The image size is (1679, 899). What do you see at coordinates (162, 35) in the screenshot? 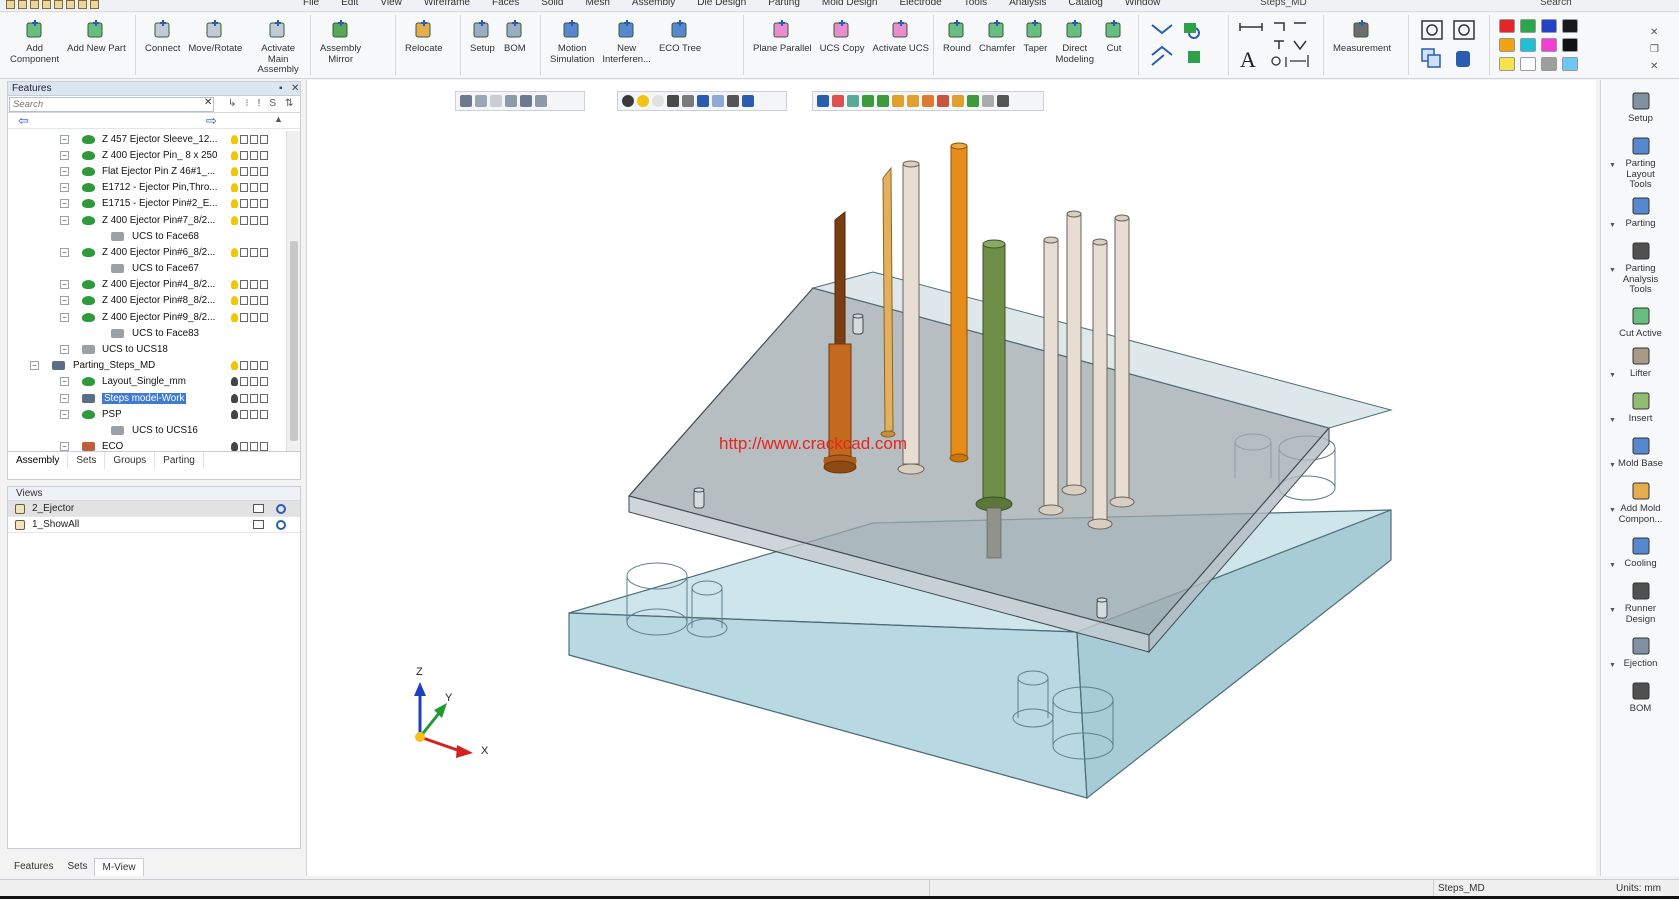
I see `connect-button: Connect` at bounding box center [162, 35].